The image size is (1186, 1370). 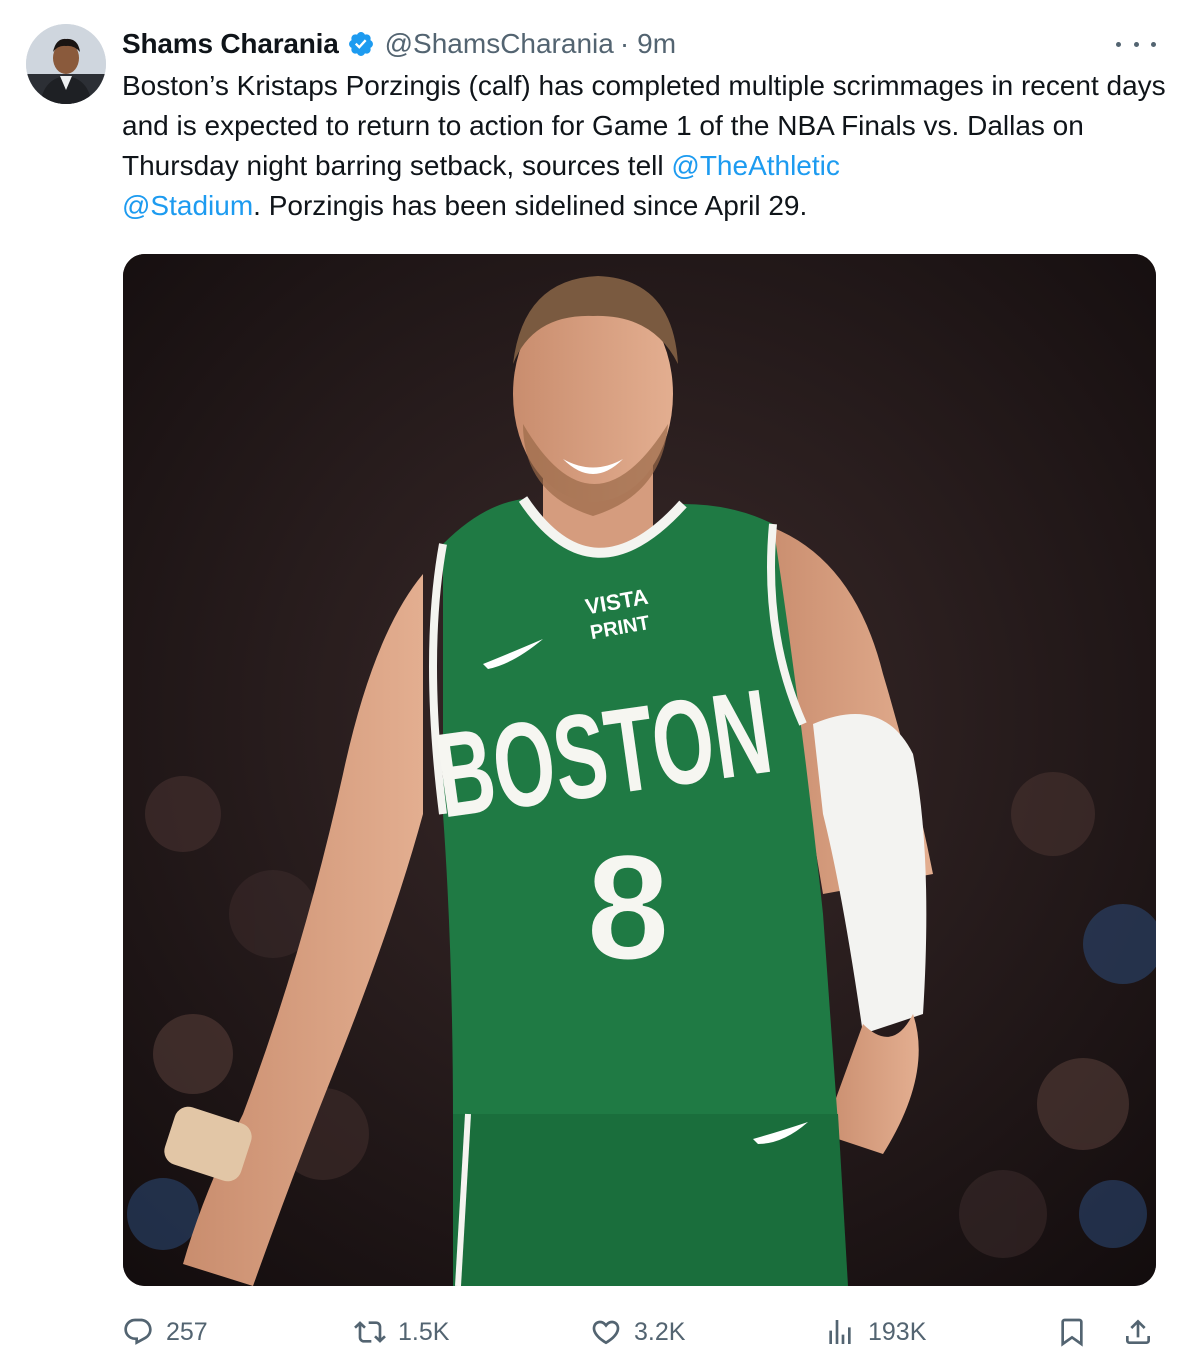 I want to click on mention-link-stadium: @Stadium, so click(x=187, y=205).